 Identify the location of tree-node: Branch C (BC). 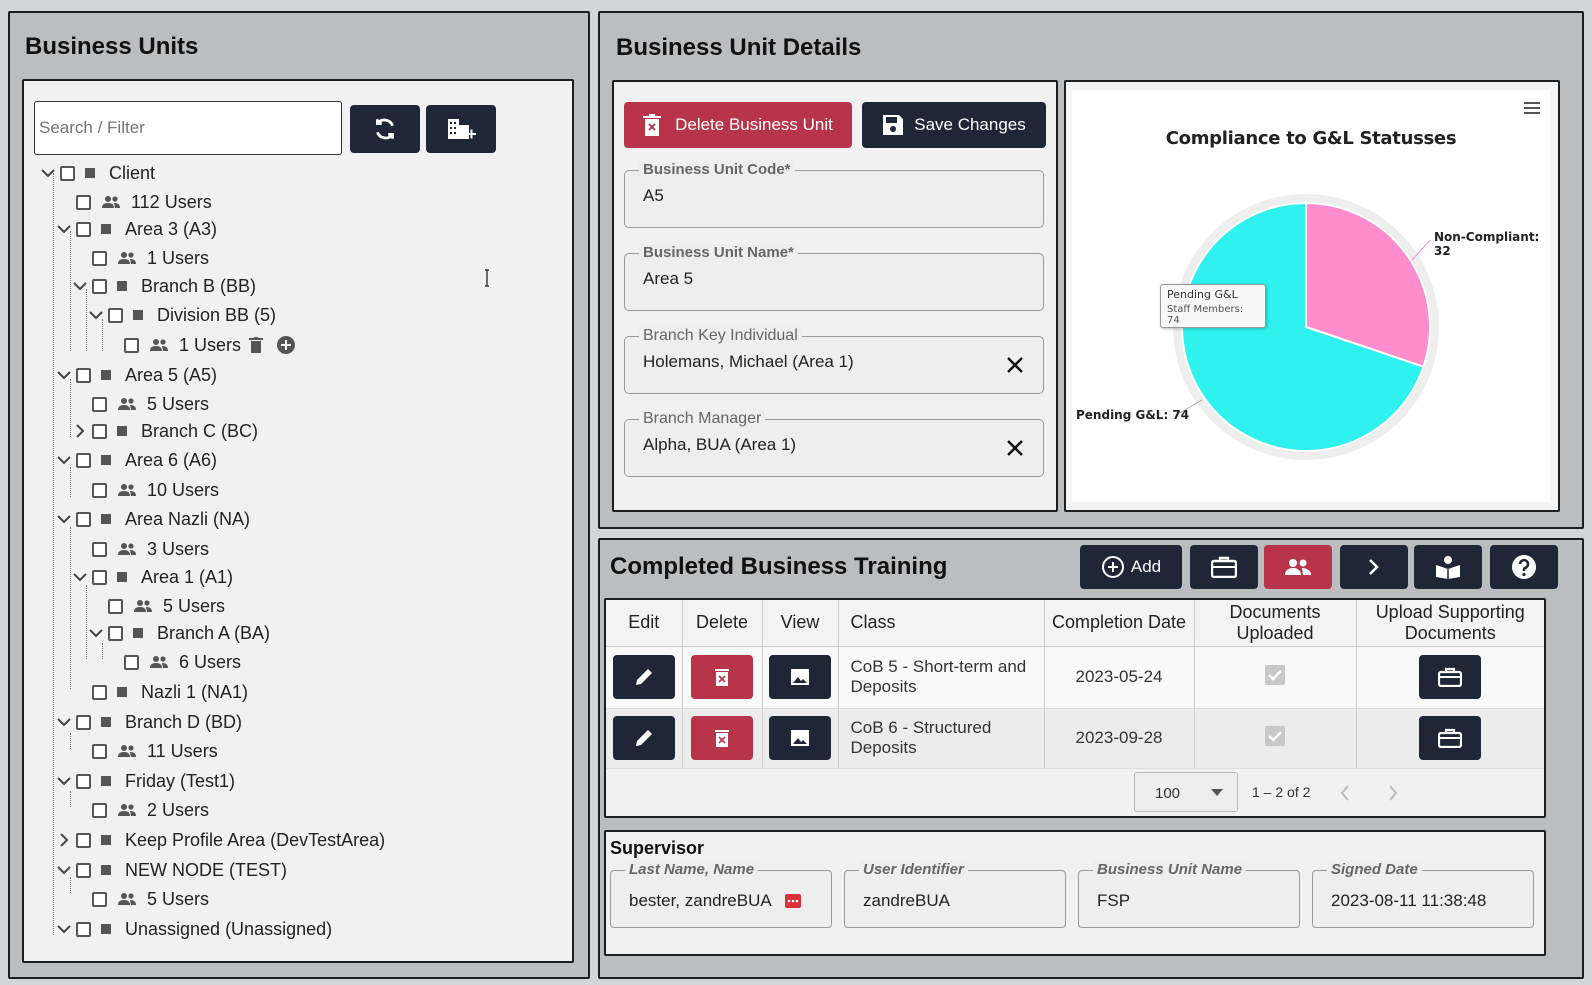
(165, 431).